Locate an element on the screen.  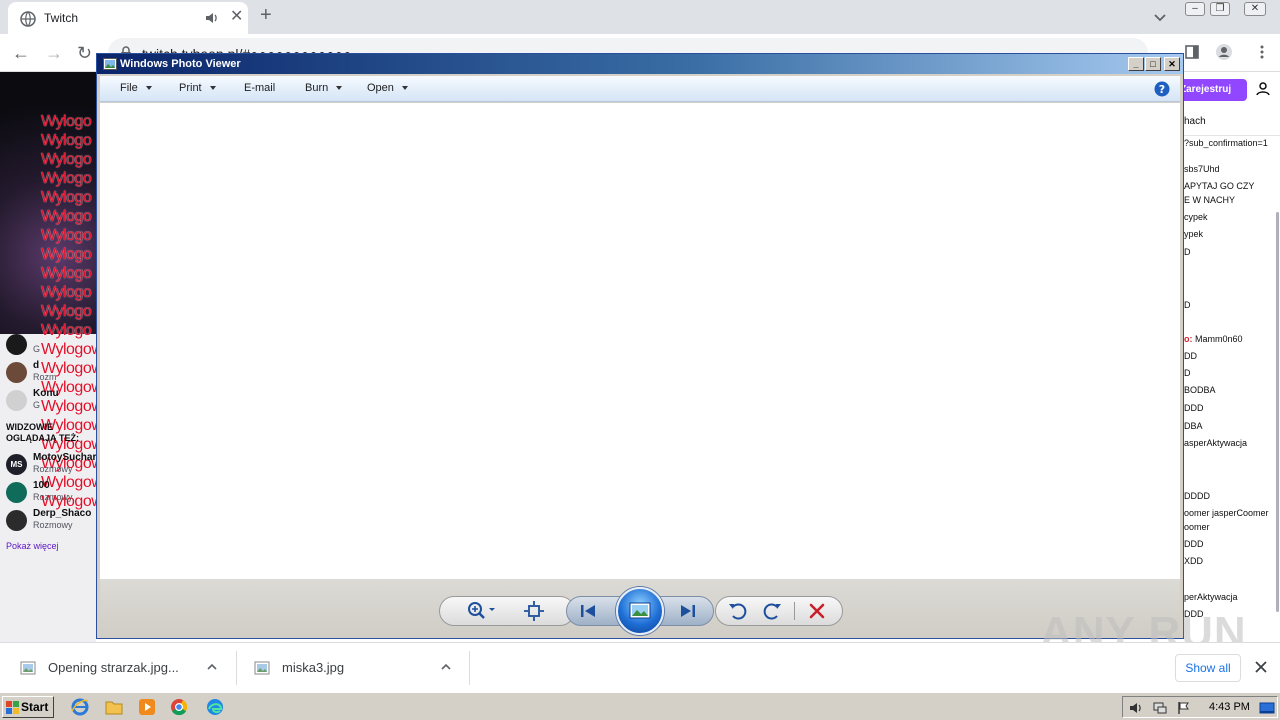
download-item: miska3.jpg is located at coordinates (352, 668).